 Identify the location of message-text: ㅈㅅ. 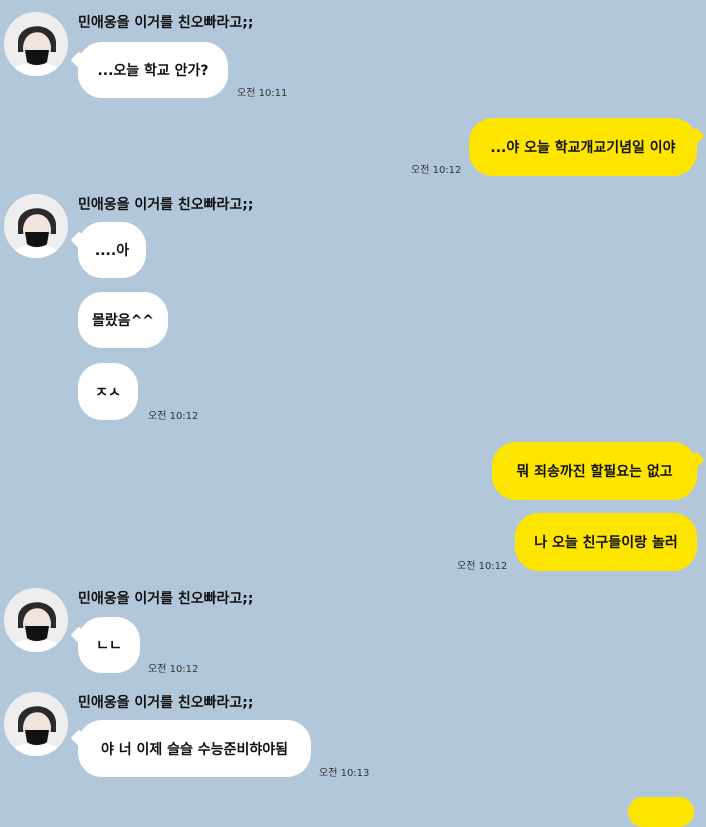
(108, 392).